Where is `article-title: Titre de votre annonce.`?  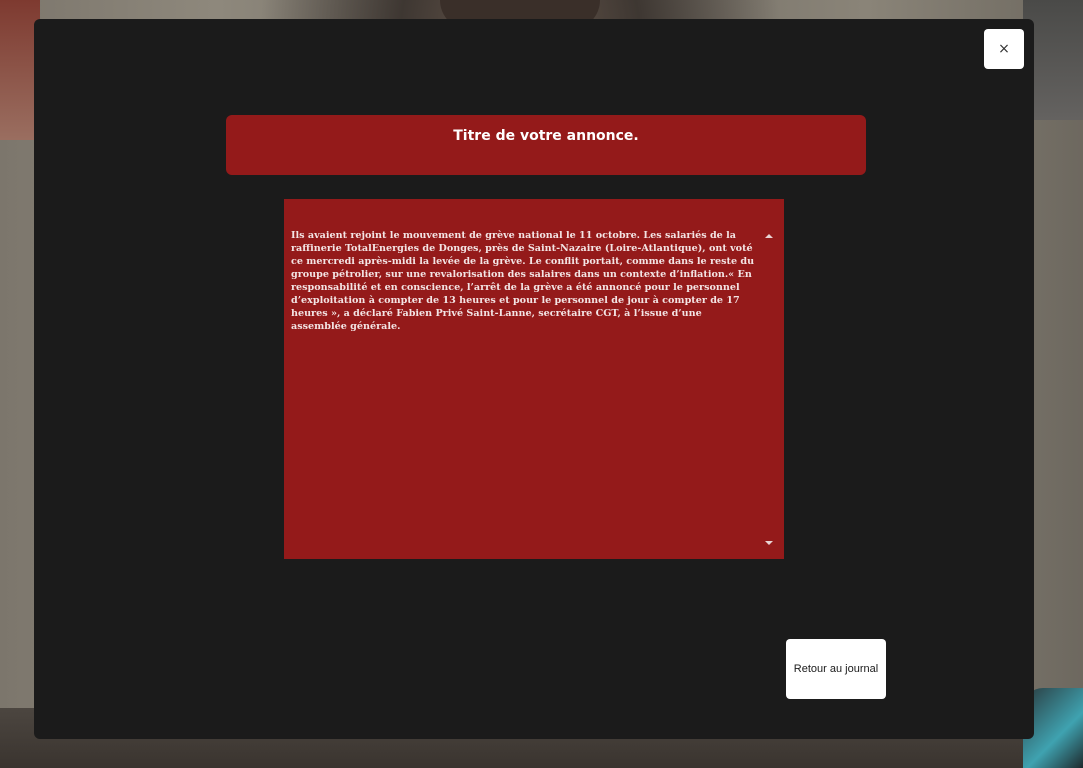 article-title: Titre de votre annonce. is located at coordinates (546, 136).